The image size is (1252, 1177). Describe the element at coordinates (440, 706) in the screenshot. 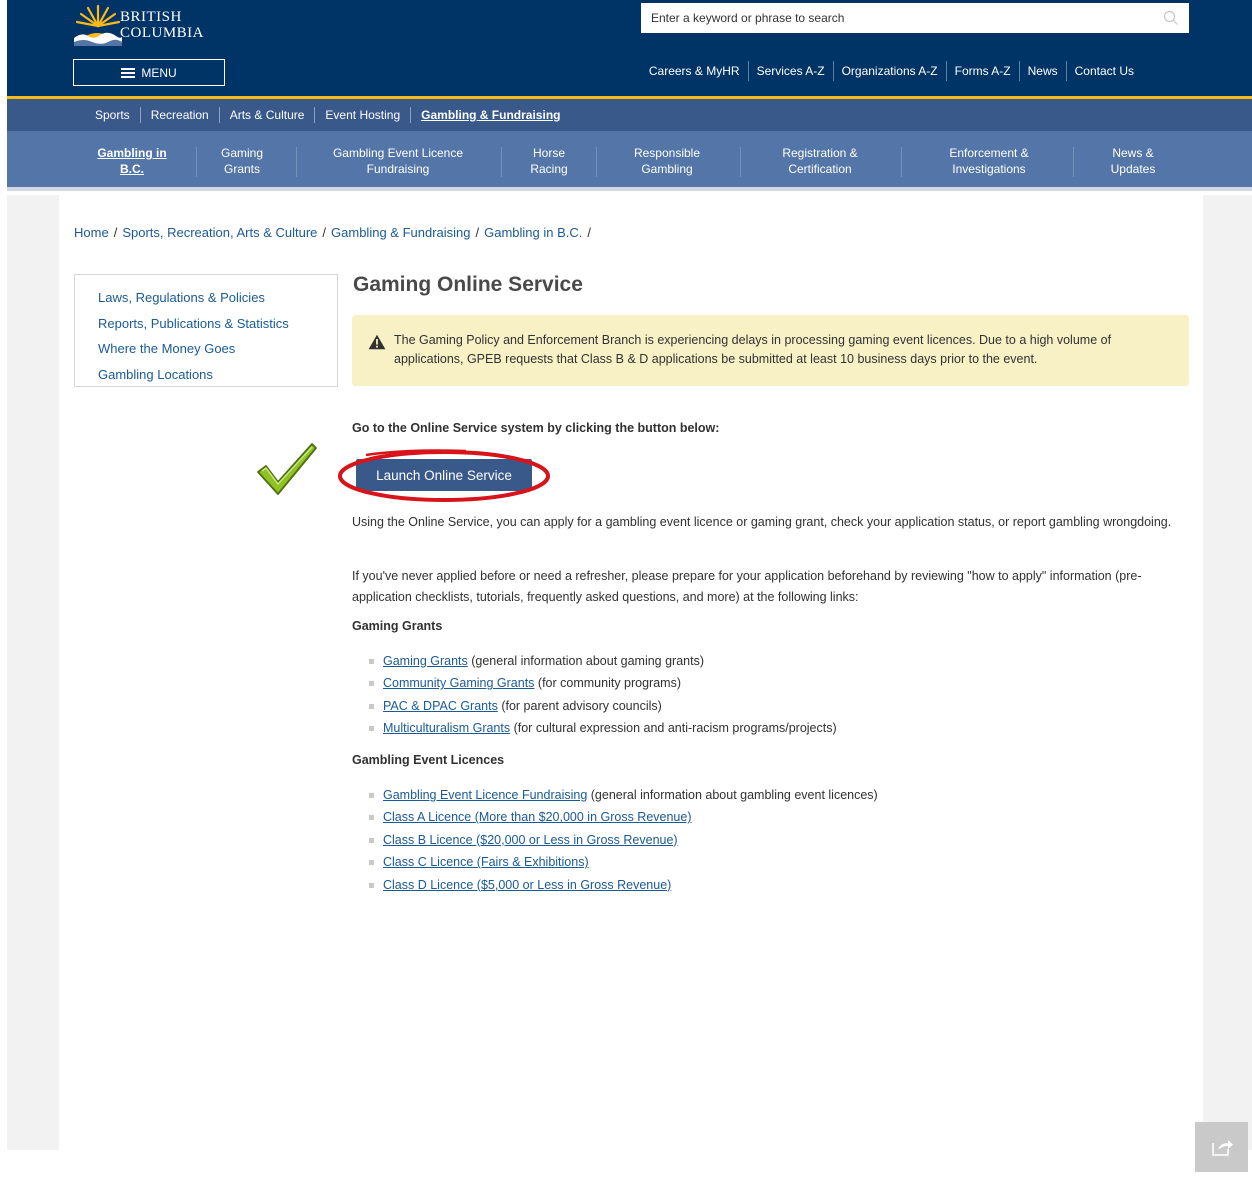

I see `link-pac-dpac-grants: PAC & DPAC Grants` at that location.